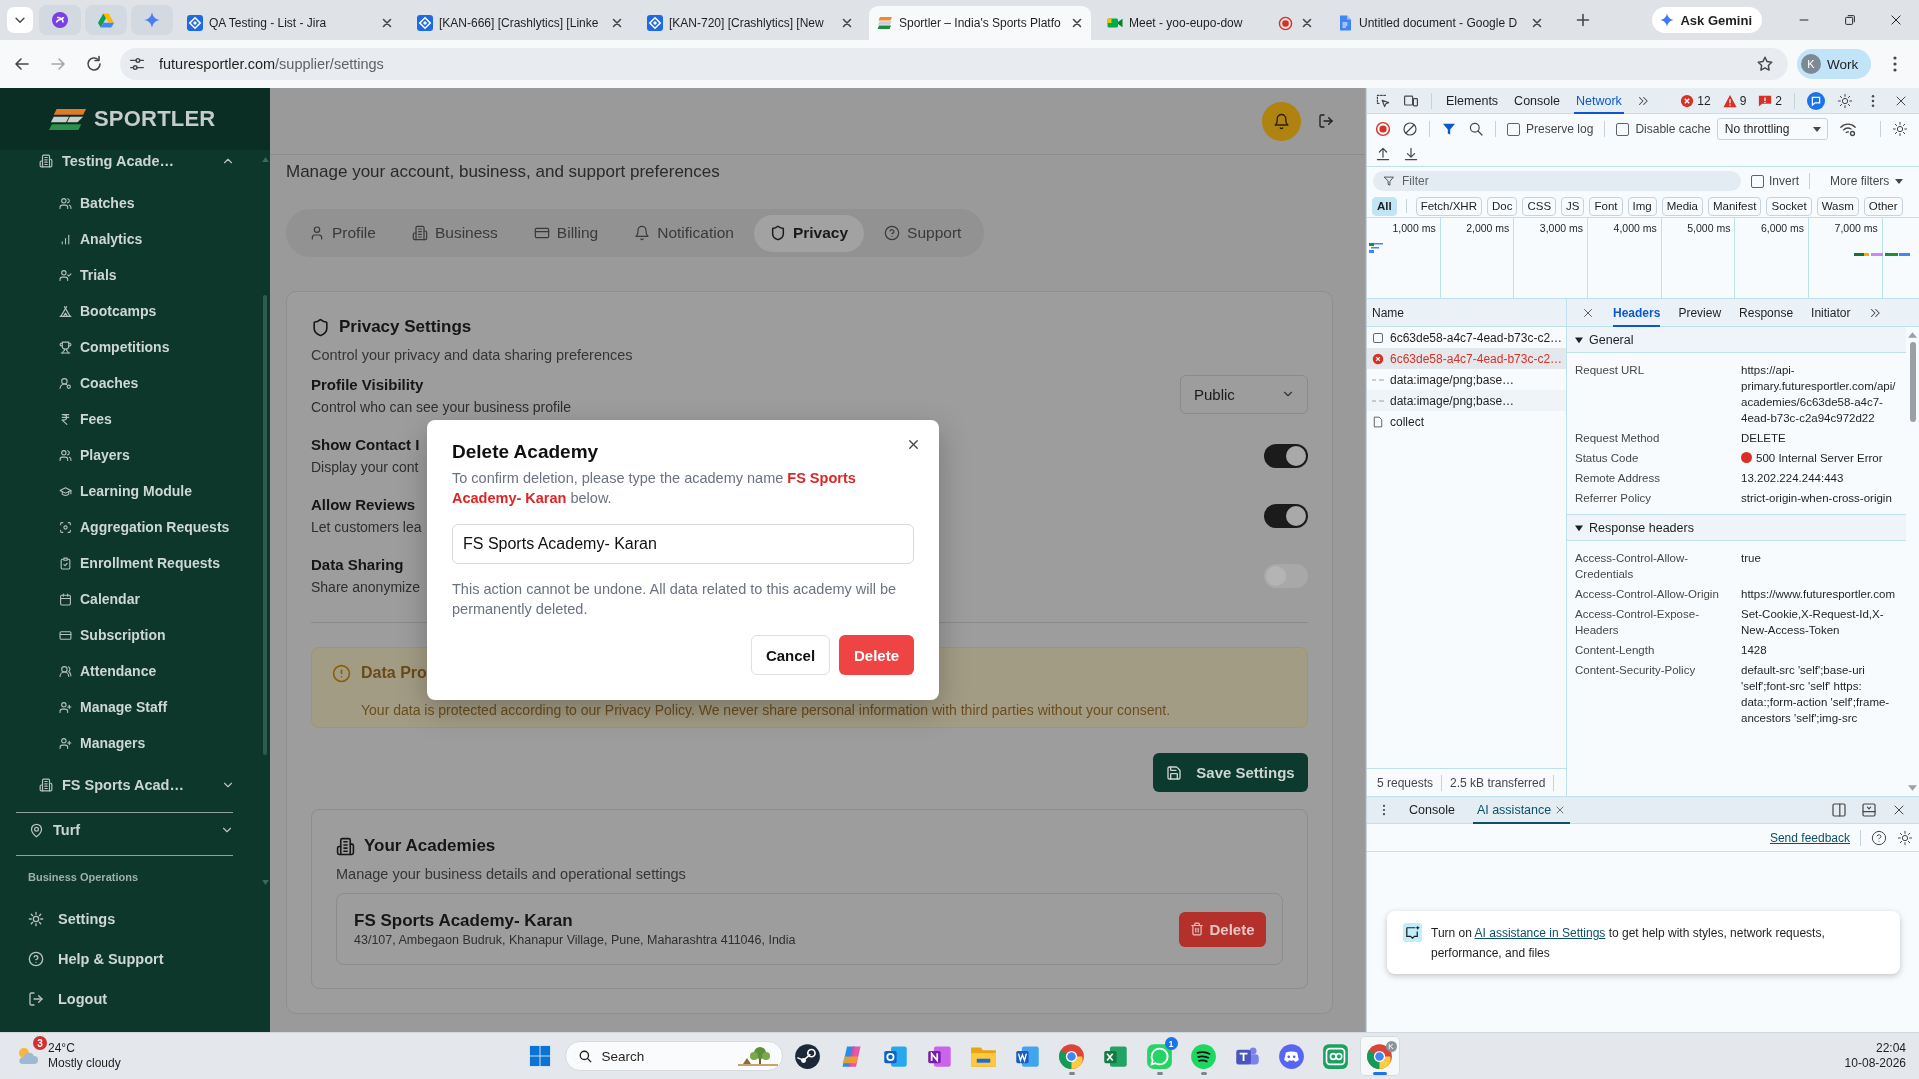  I want to click on search-icon, so click(1476, 129).